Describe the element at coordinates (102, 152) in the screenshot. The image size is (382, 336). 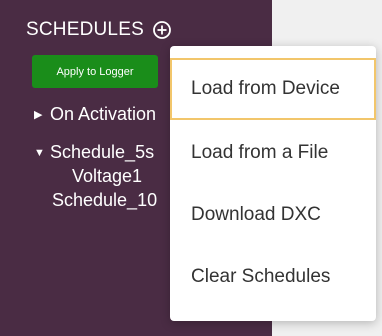
I see `tree-item-label: Schedule_5s` at that location.